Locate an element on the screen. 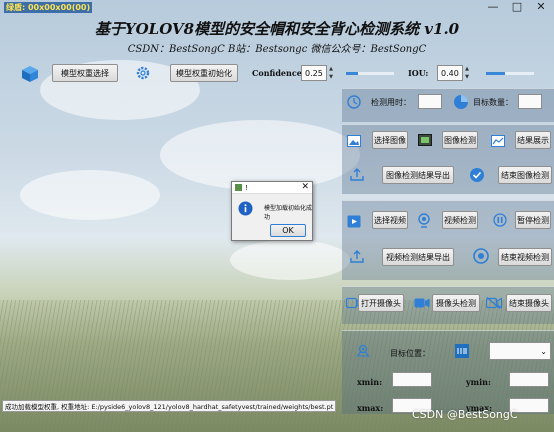 The image size is (554, 432). iou-spinbox: 0.40 is located at coordinates (450, 73).